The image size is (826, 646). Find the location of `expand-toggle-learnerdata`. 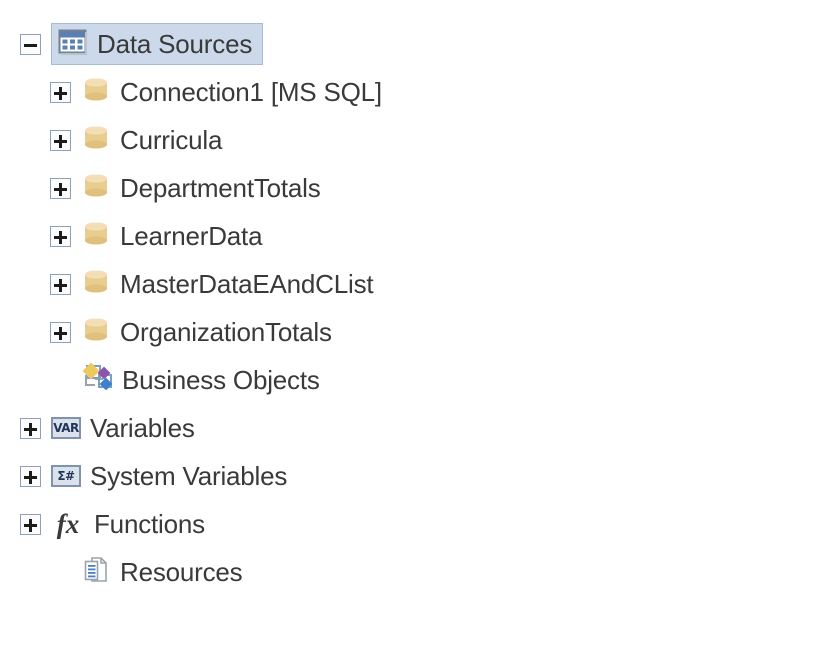

expand-toggle-learnerdata is located at coordinates (60, 236).